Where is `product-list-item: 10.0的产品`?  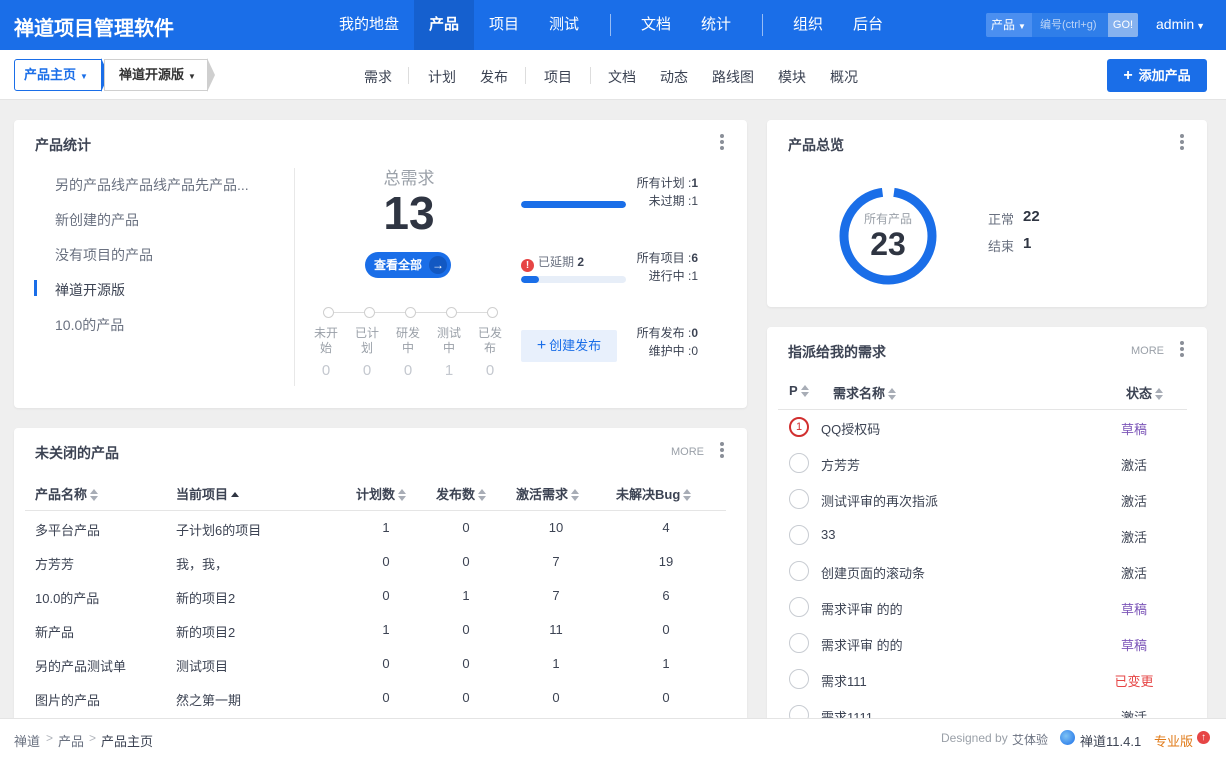
product-list-item: 10.0的产品 is located at coordinates (89, 325).